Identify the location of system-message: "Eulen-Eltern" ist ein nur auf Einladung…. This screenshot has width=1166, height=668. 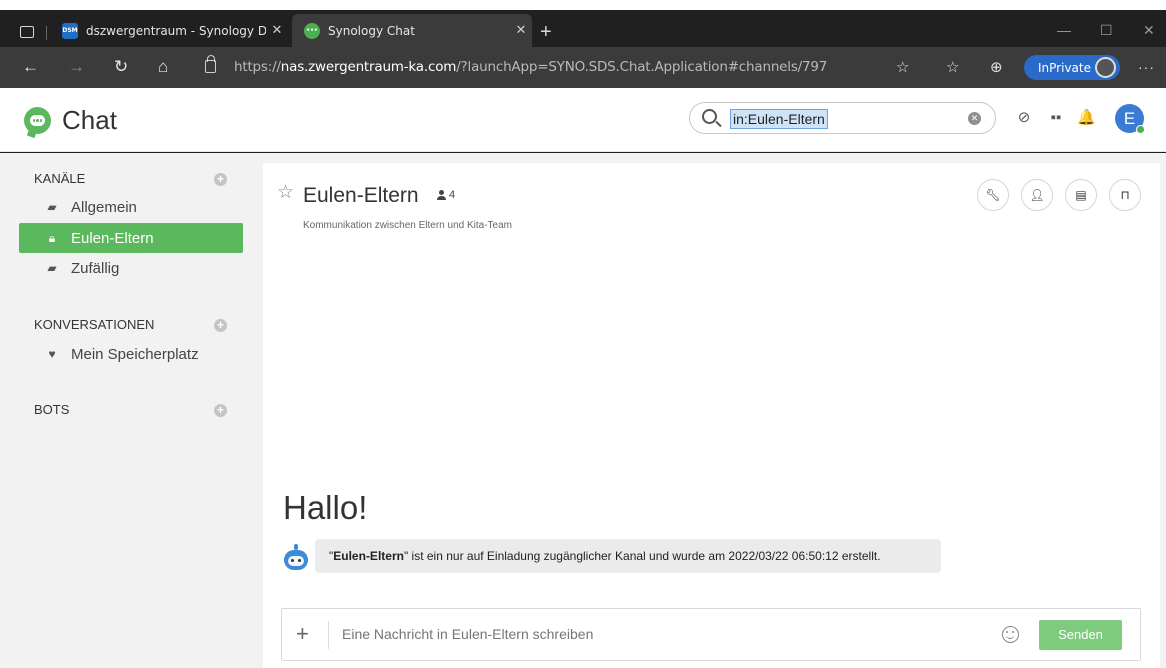
(628, 556).